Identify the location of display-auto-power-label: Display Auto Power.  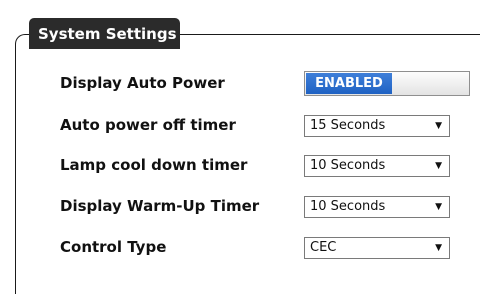
(142, 83).